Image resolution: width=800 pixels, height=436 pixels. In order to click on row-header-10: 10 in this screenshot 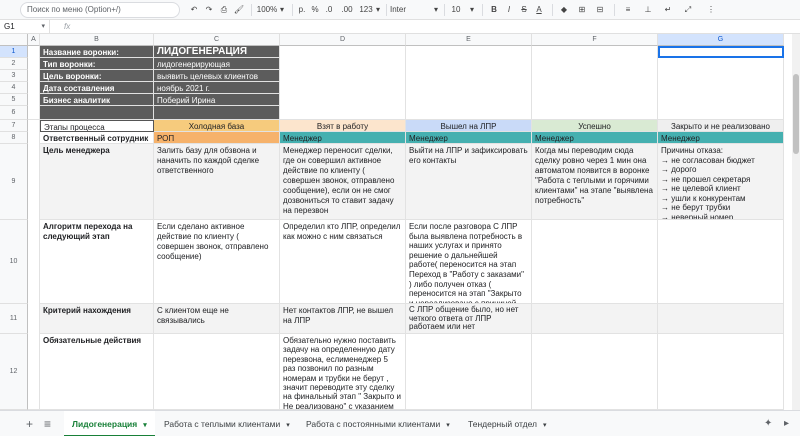, I will do `click(14, 262)`.